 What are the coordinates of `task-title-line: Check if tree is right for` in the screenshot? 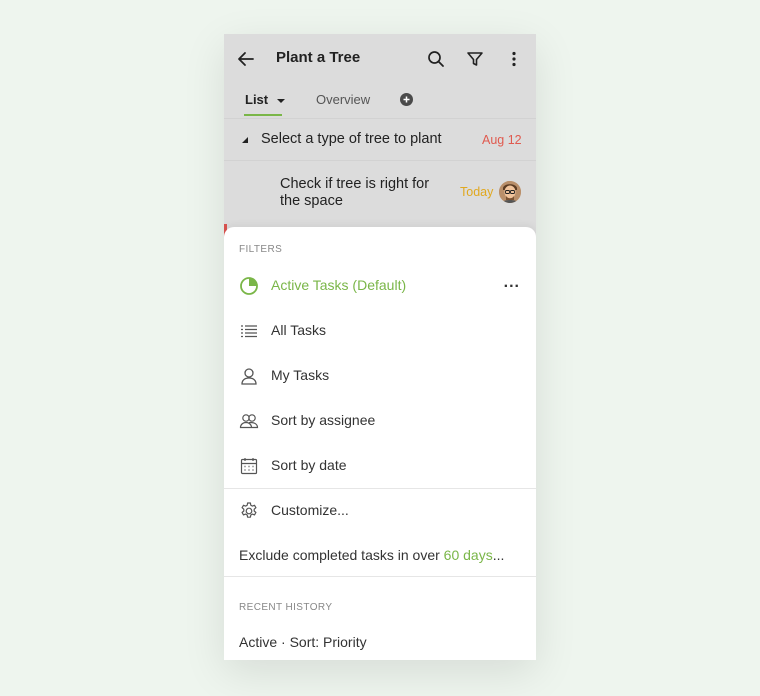 It's located at (355, 184).